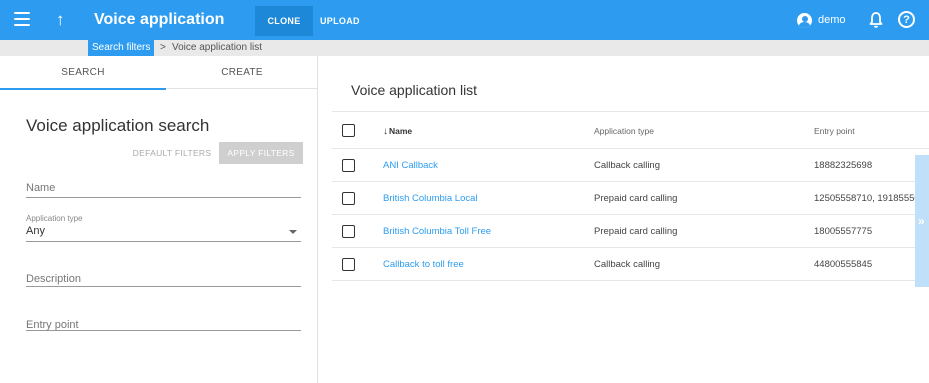  Describe the element at coordinates (163, 228) in the screenshot. I see `application-type-select: Application type Any` at that location.